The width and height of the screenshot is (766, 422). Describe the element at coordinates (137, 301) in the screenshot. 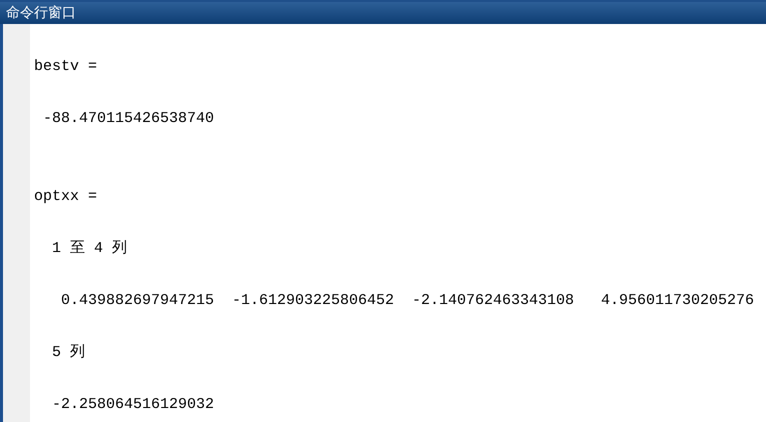

I see `output-value: 0.439882697947215` at that location.